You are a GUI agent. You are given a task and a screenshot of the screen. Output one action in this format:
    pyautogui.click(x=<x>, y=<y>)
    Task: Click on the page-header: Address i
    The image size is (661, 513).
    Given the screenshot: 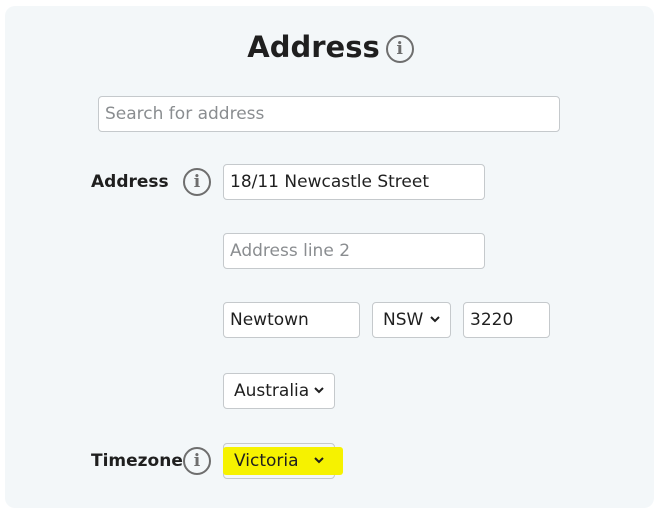 What is the action you would take?
    pyautogui.click(x=330, y=47)
    